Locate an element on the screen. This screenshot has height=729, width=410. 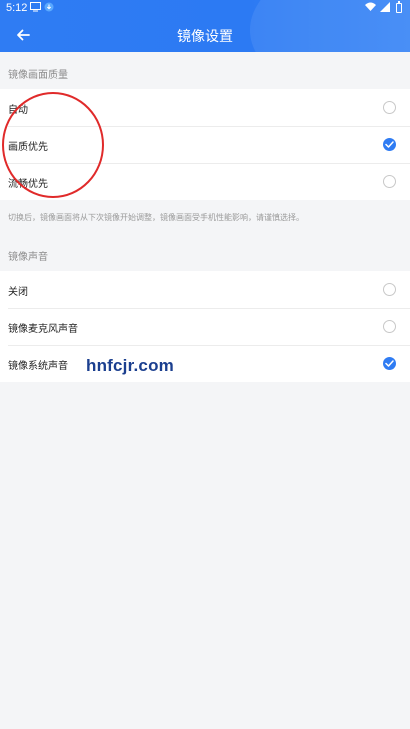
sound-option-microphone: 镜像麦克风声音 is located at coordinates (205, 326).